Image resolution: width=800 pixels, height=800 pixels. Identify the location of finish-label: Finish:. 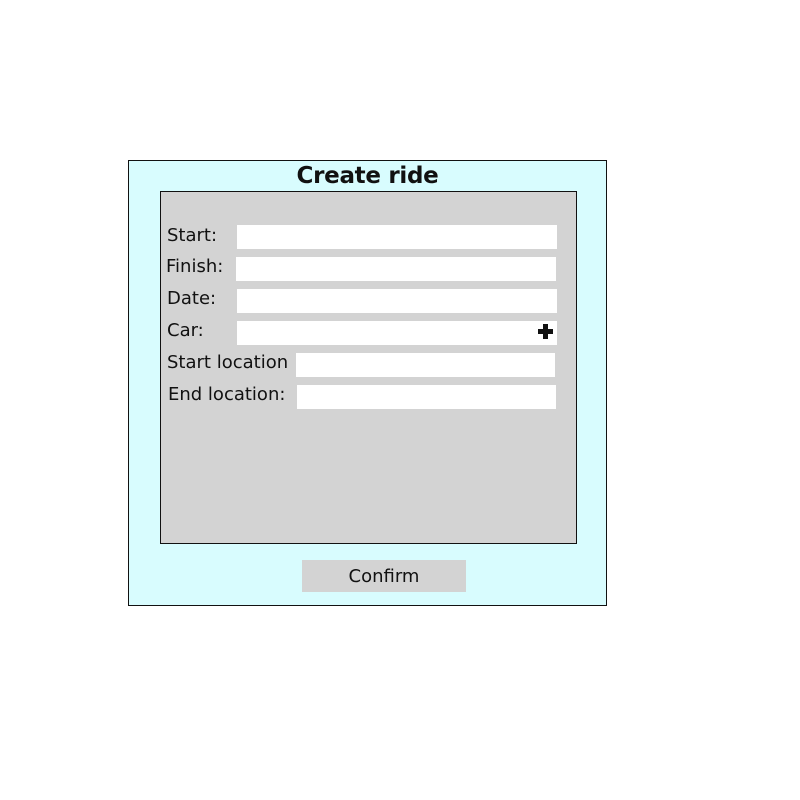
(195, 266).